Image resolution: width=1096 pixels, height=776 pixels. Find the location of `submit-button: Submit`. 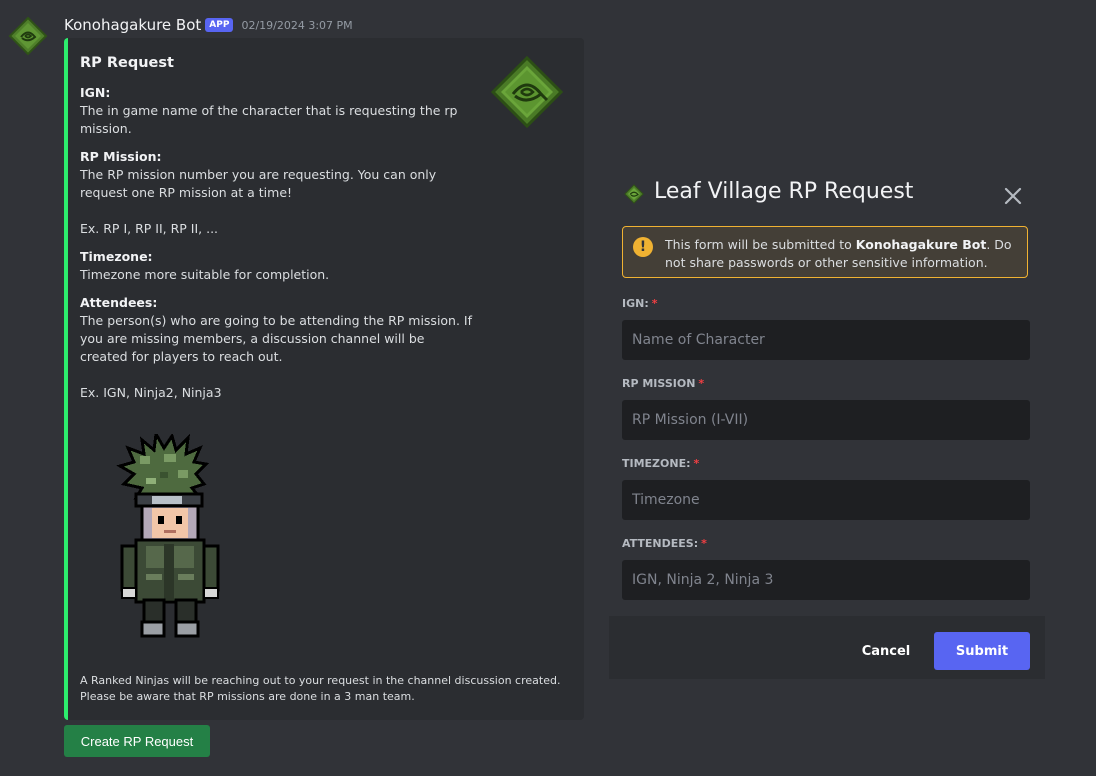

submit-button: Submit is located at coordinates (982, 651).